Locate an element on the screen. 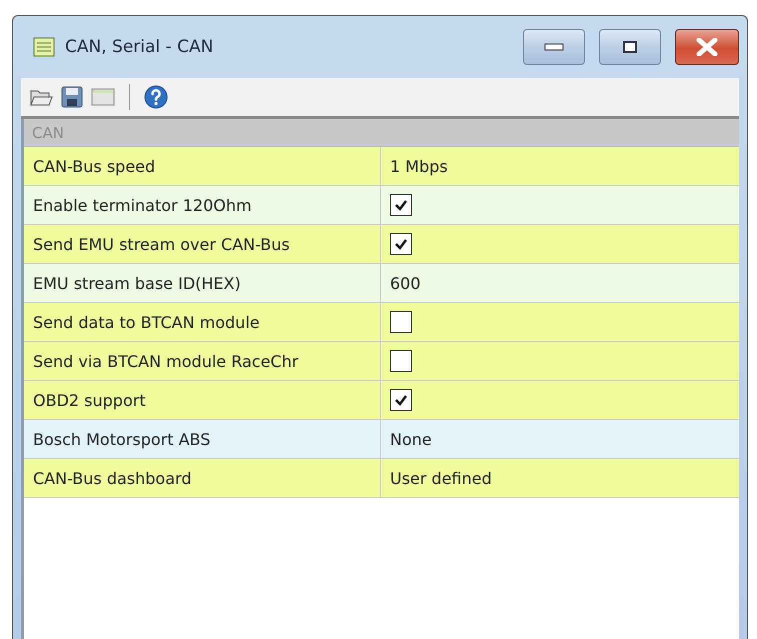 This screenshot has height=639, width=757. property-value: 600 is located at coordinates (405, 283).